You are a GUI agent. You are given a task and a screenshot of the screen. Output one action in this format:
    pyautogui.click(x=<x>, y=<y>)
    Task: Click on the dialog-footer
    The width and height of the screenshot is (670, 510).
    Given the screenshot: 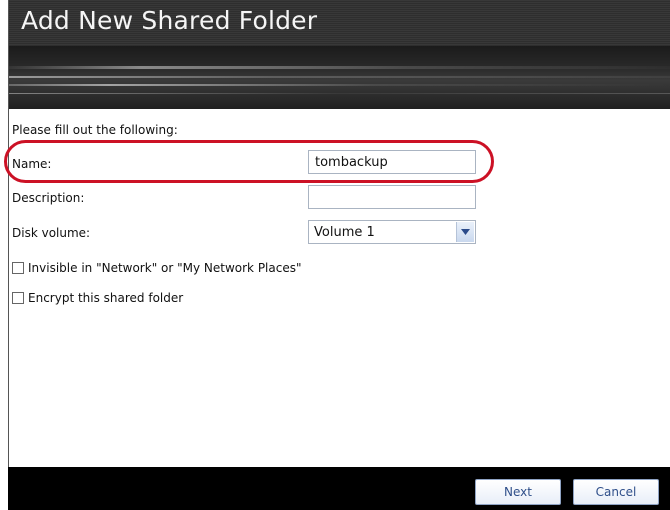 What is the action you would take?
    pyautogui.click(x=339, y=488)
    